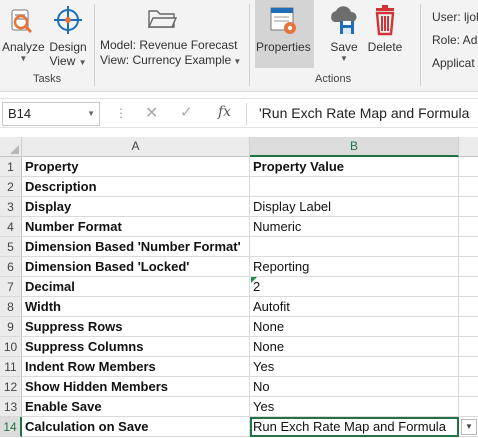 This screenshot has height=438, width=478. Describe the element at coordinates (11, 187) in the screenshot. I see `row-number: 2` at that location.